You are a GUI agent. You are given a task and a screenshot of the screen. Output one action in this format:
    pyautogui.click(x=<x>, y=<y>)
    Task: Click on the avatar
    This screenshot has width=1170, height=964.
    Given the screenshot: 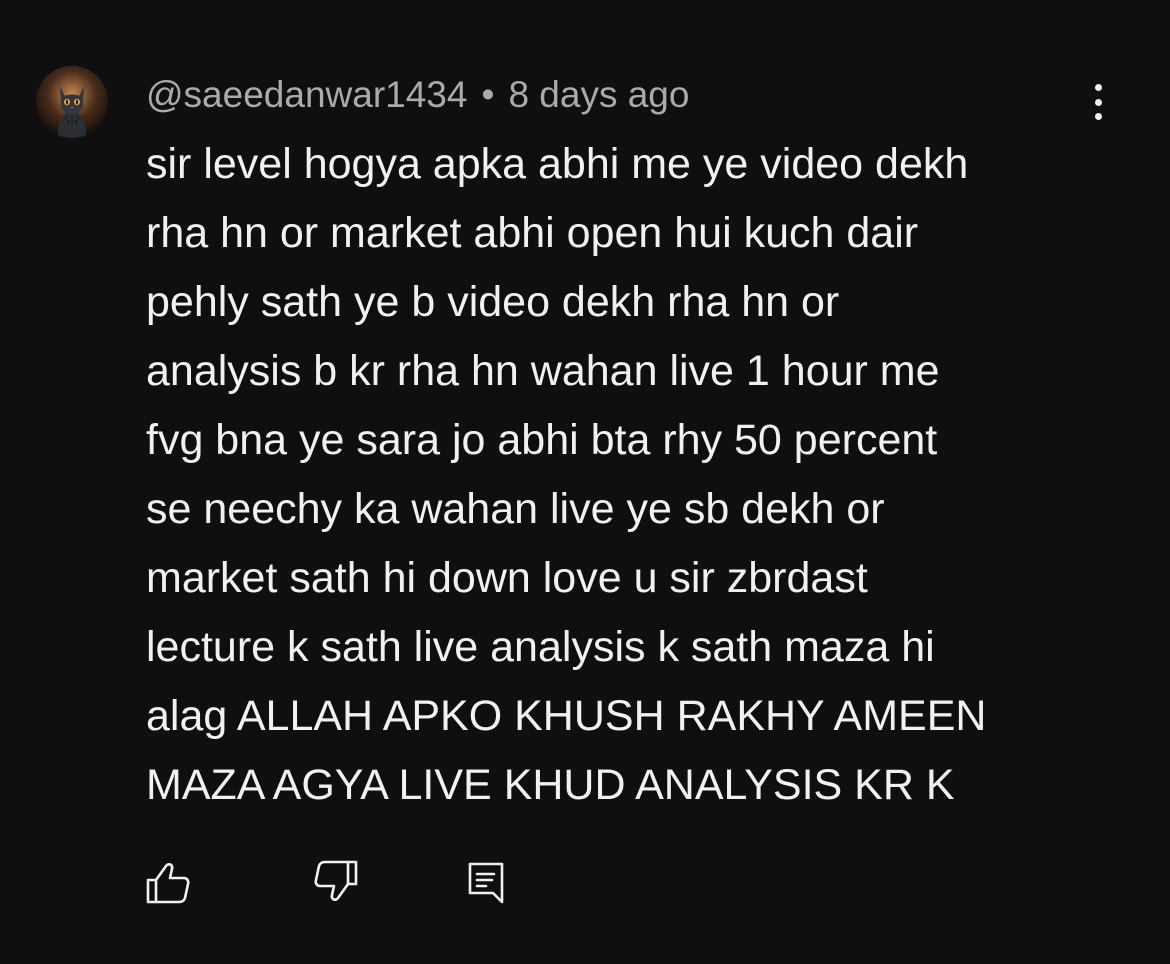 What is the action you would take?
    pyautogui.click(x=72, y=102)
    